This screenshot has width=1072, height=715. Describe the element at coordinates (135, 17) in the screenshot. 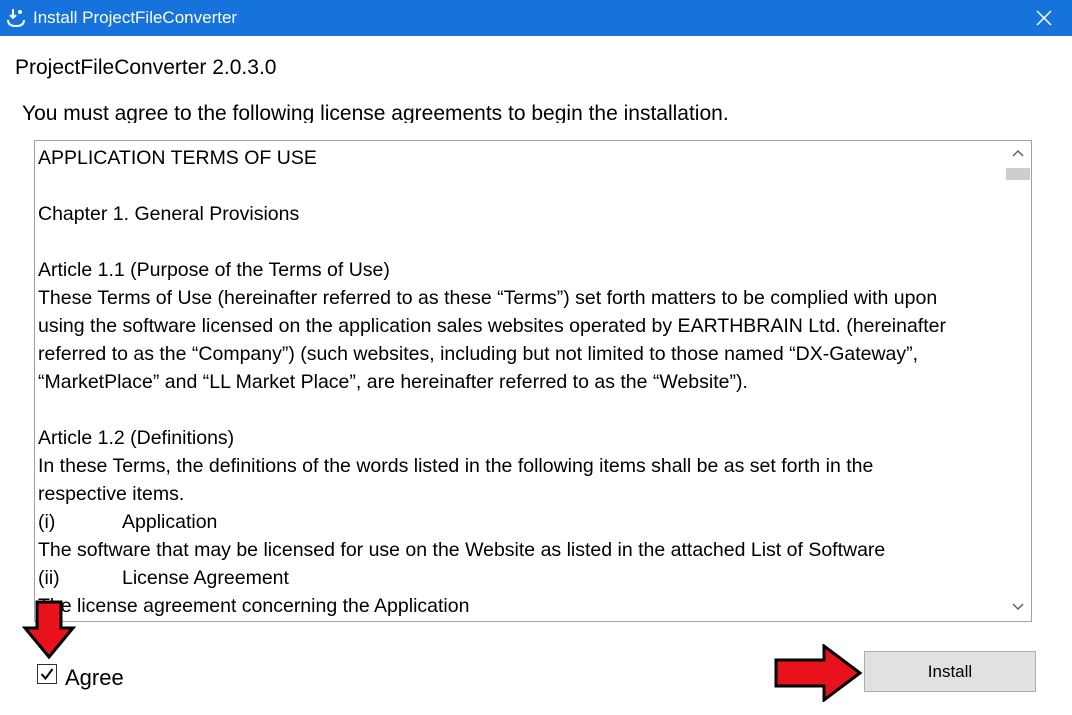

I see `window-title: Install ProjectFileConverter` at that location.